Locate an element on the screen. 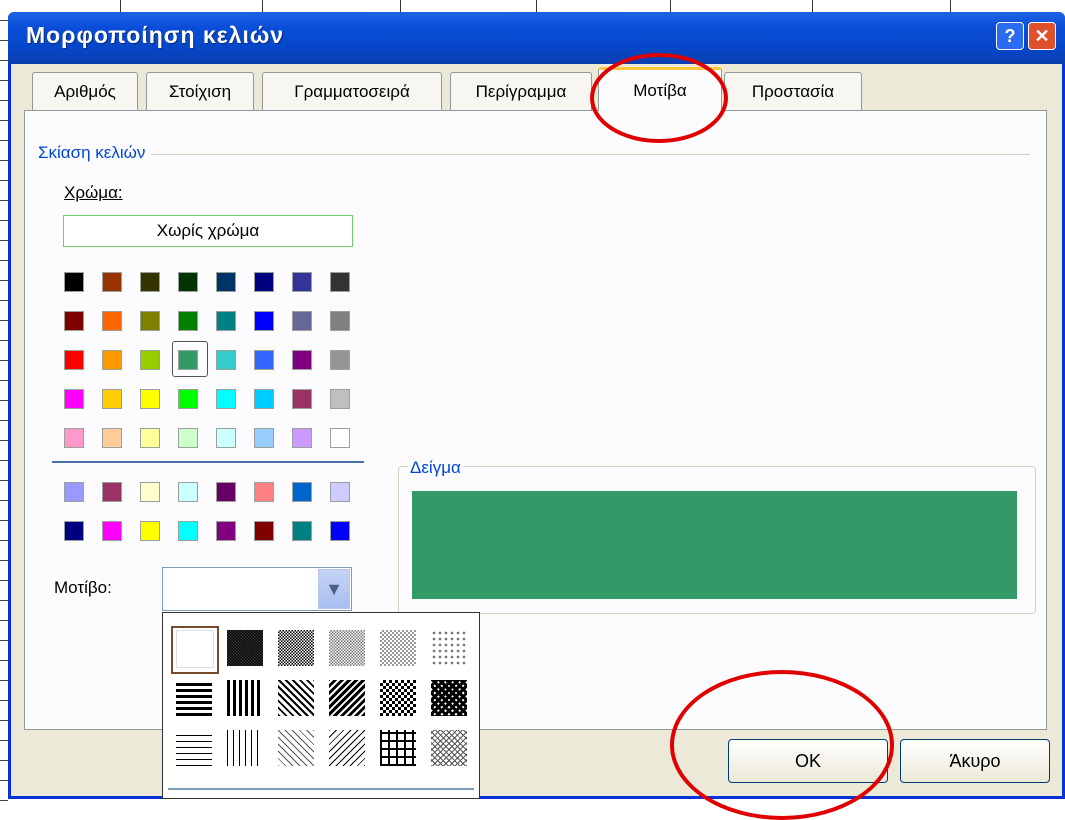  sample-label: Δείγμα is located at coordinates (435, 468).